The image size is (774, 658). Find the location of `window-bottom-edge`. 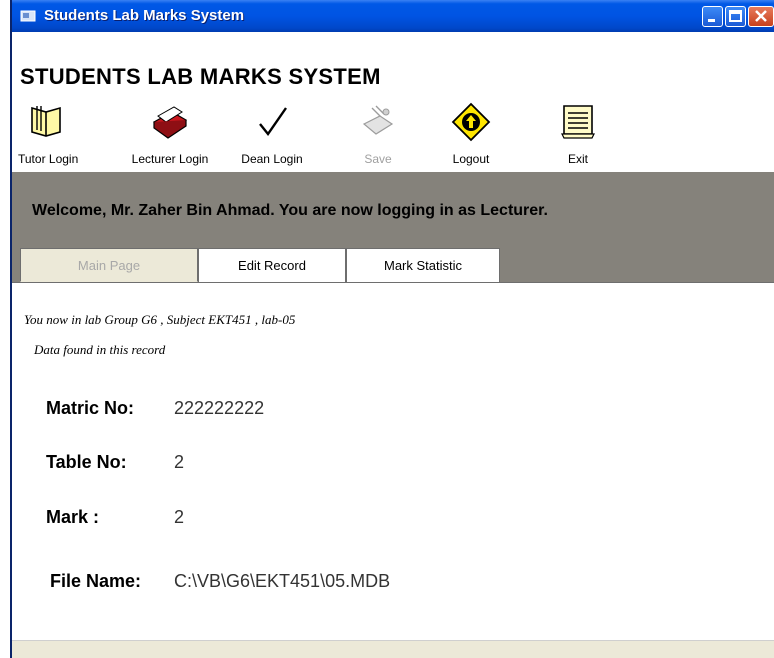

window-bottom-edge is located at coordinates (393, 649).